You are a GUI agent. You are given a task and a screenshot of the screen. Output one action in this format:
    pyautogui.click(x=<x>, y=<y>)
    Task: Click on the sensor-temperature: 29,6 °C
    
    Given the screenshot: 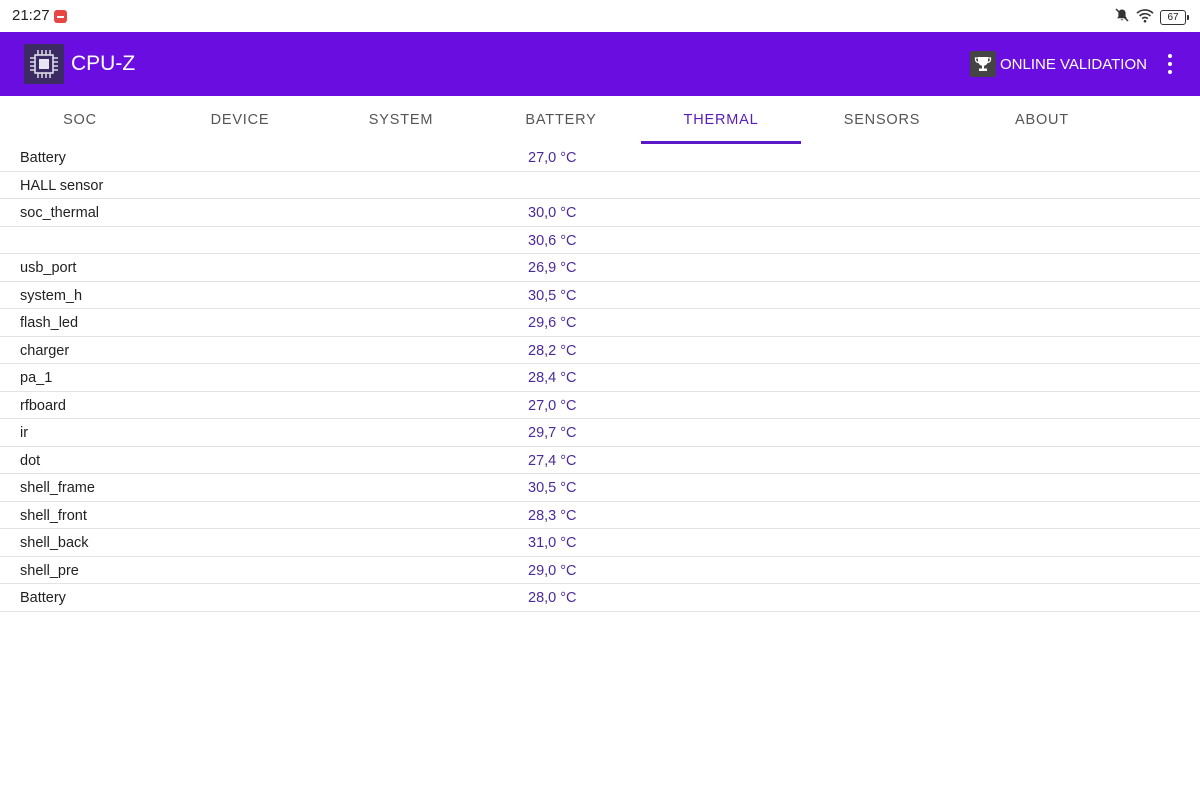 What is the action you would take?
    pyautogui.click(x=552, y=323)
    